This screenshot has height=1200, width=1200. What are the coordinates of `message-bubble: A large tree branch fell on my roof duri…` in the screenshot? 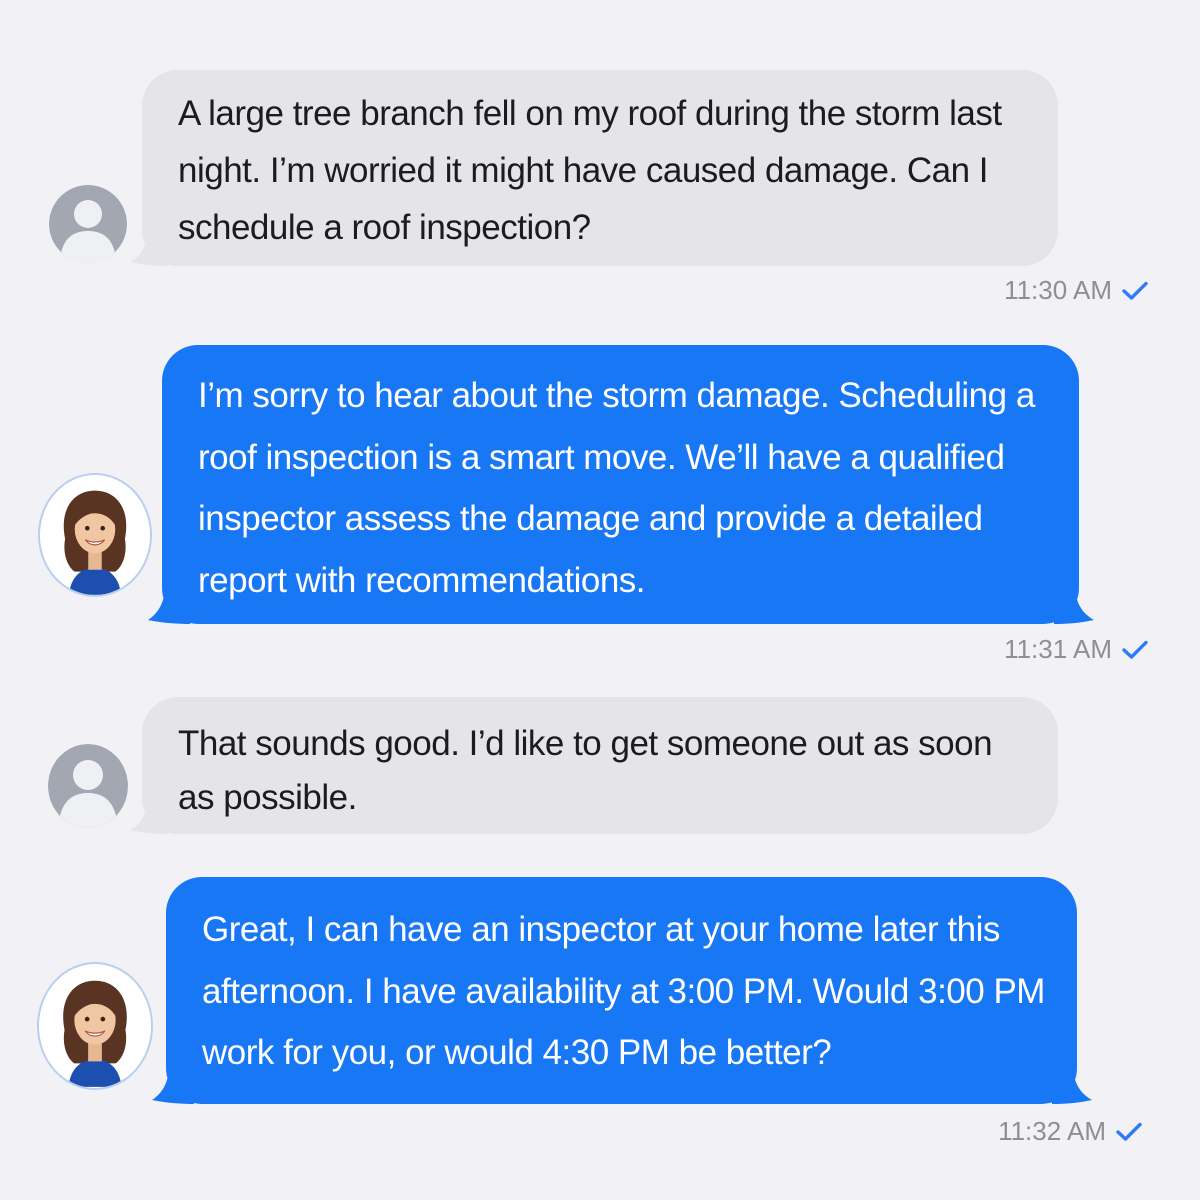 It's located at (600, 168).